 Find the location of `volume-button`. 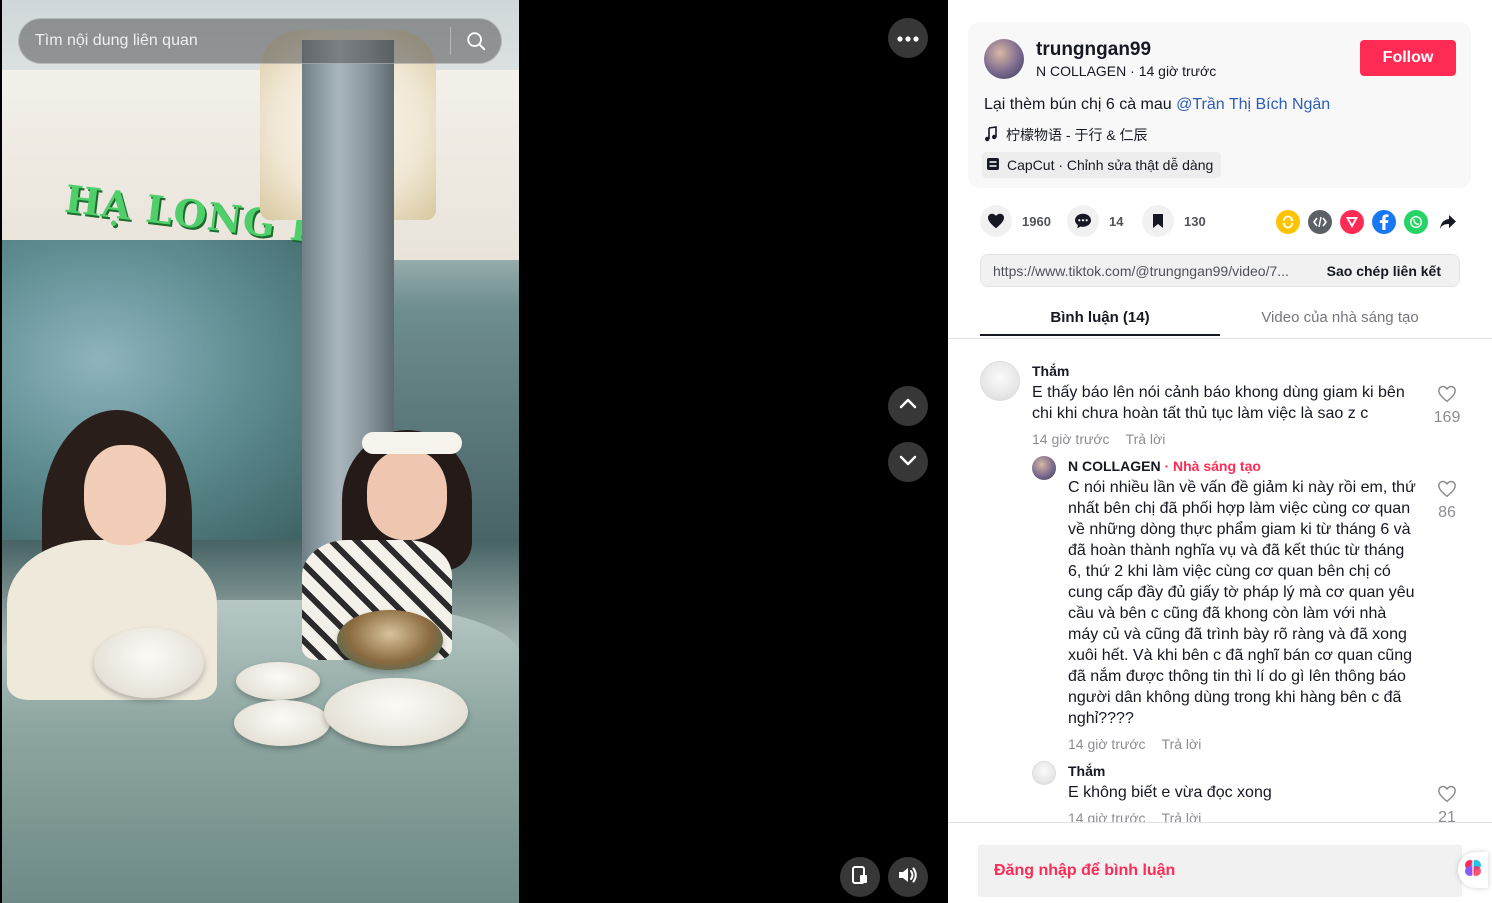

volume-button is located at coordinates (908, 877).